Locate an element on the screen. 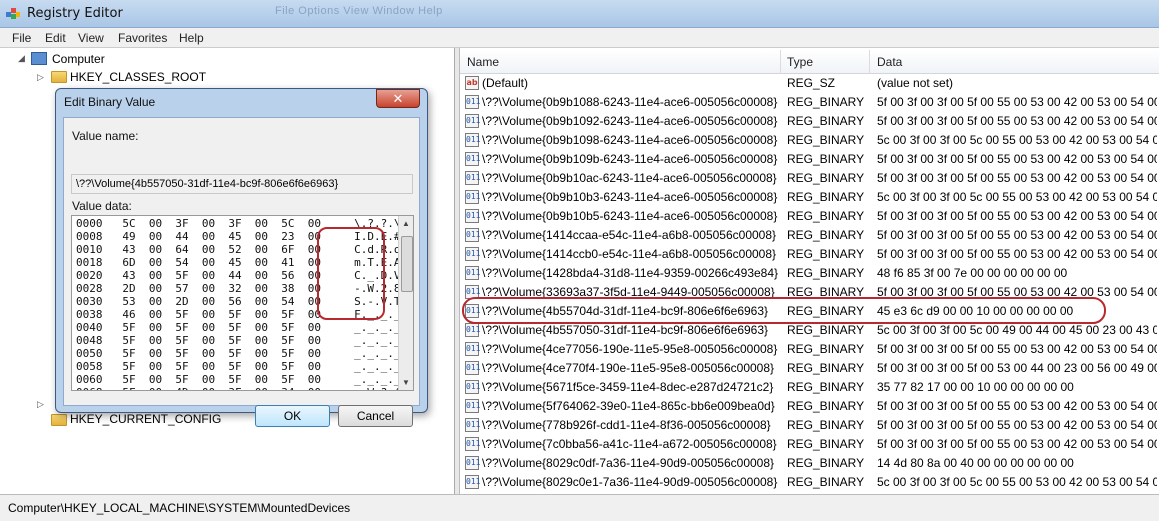 The image size is (1159, 521). hex-line: 0040 5F 00 5F 00 5F 00 5F 00 _._._._. is located at coordinates (242, 327).